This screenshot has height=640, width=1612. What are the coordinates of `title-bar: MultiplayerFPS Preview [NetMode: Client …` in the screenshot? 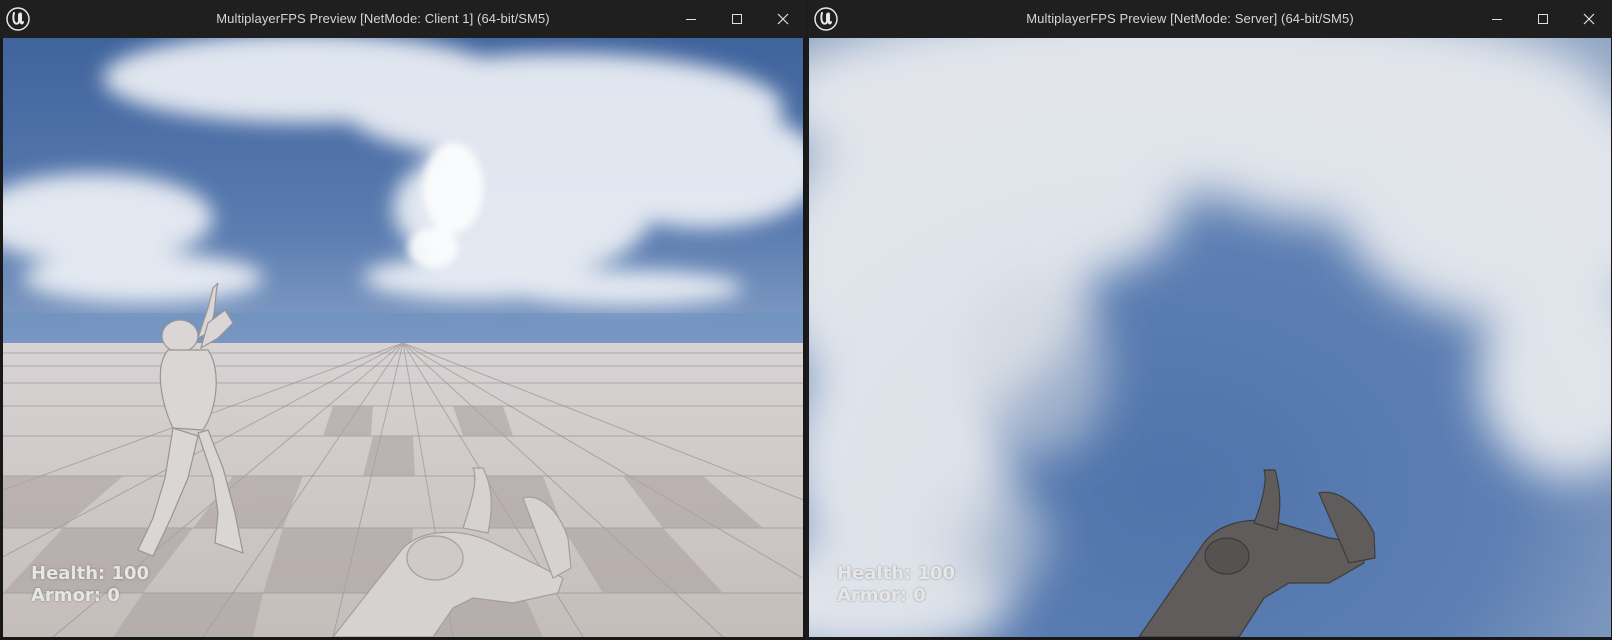 It's located at (403, 19).